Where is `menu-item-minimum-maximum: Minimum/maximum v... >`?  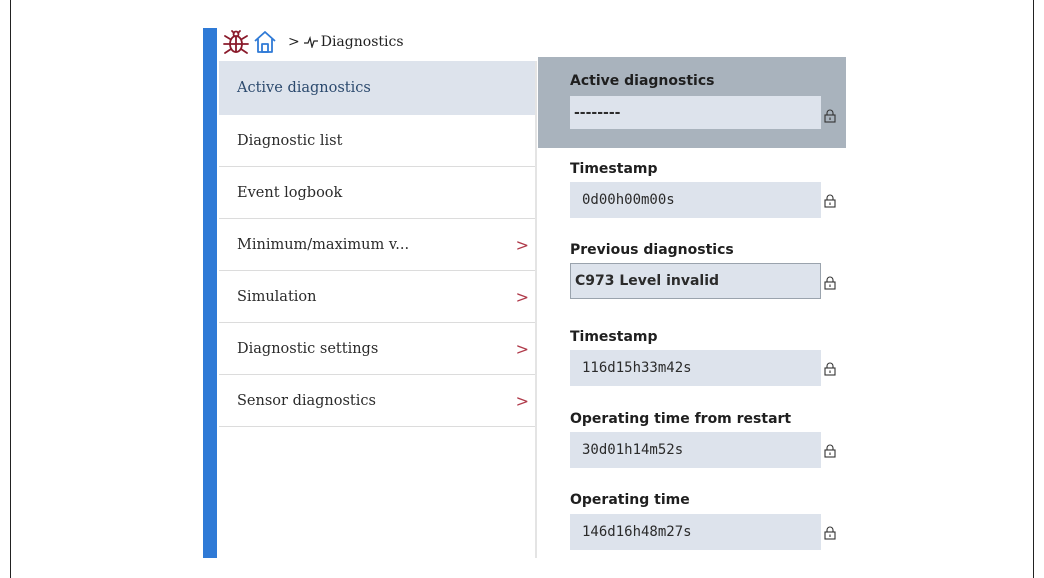 menu-item-minimum-maximum: Minimum/maximum v... > is located at coordinates (377, 245).